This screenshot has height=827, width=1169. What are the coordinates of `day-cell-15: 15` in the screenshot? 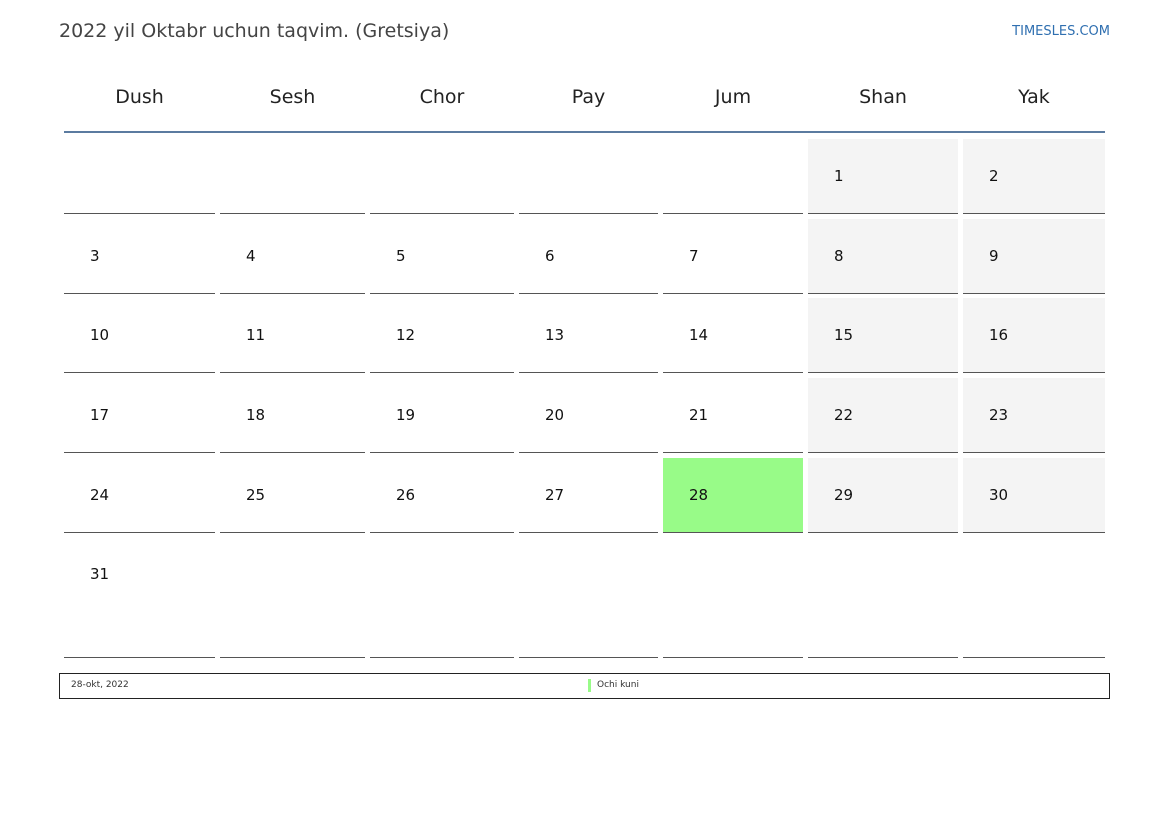 It's located at (883, 335).